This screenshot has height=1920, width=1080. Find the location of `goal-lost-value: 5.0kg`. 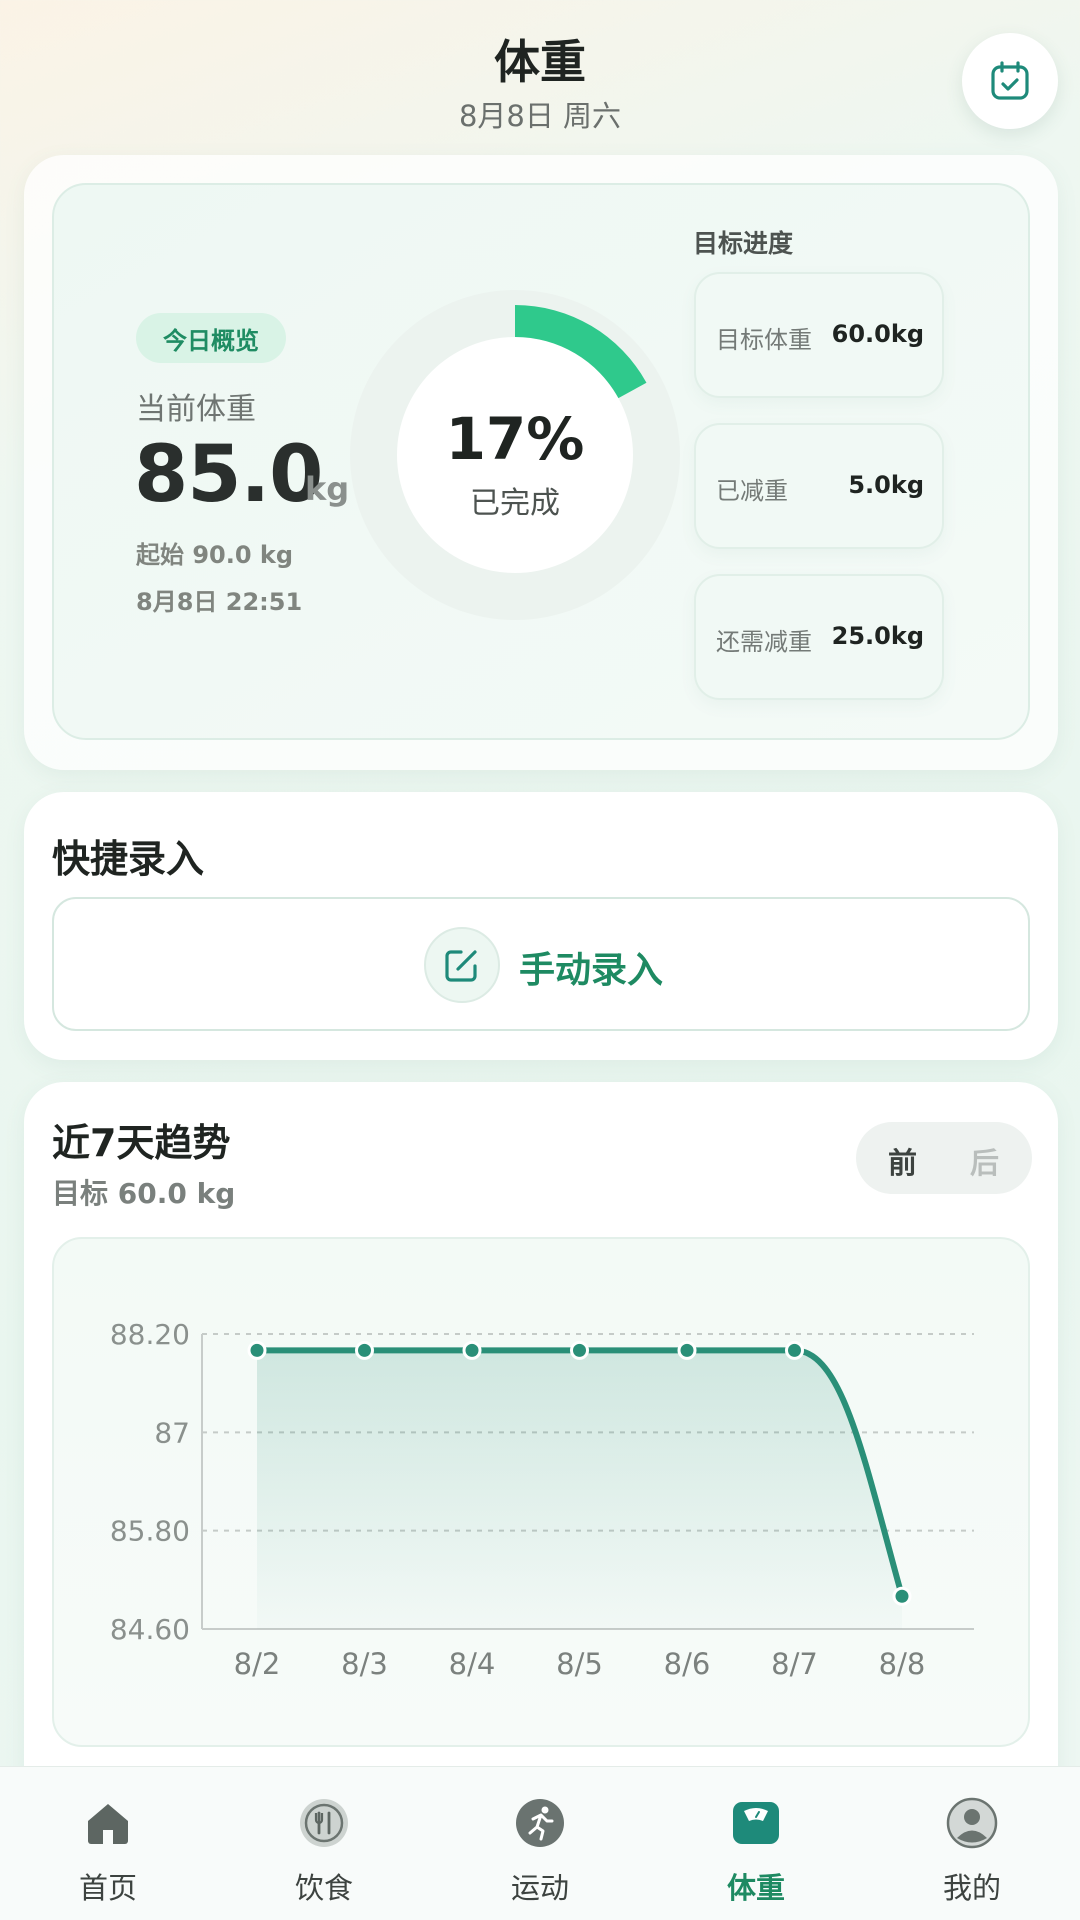

goal-lost-value: 5.0kg is located at coordinates (886, 485).